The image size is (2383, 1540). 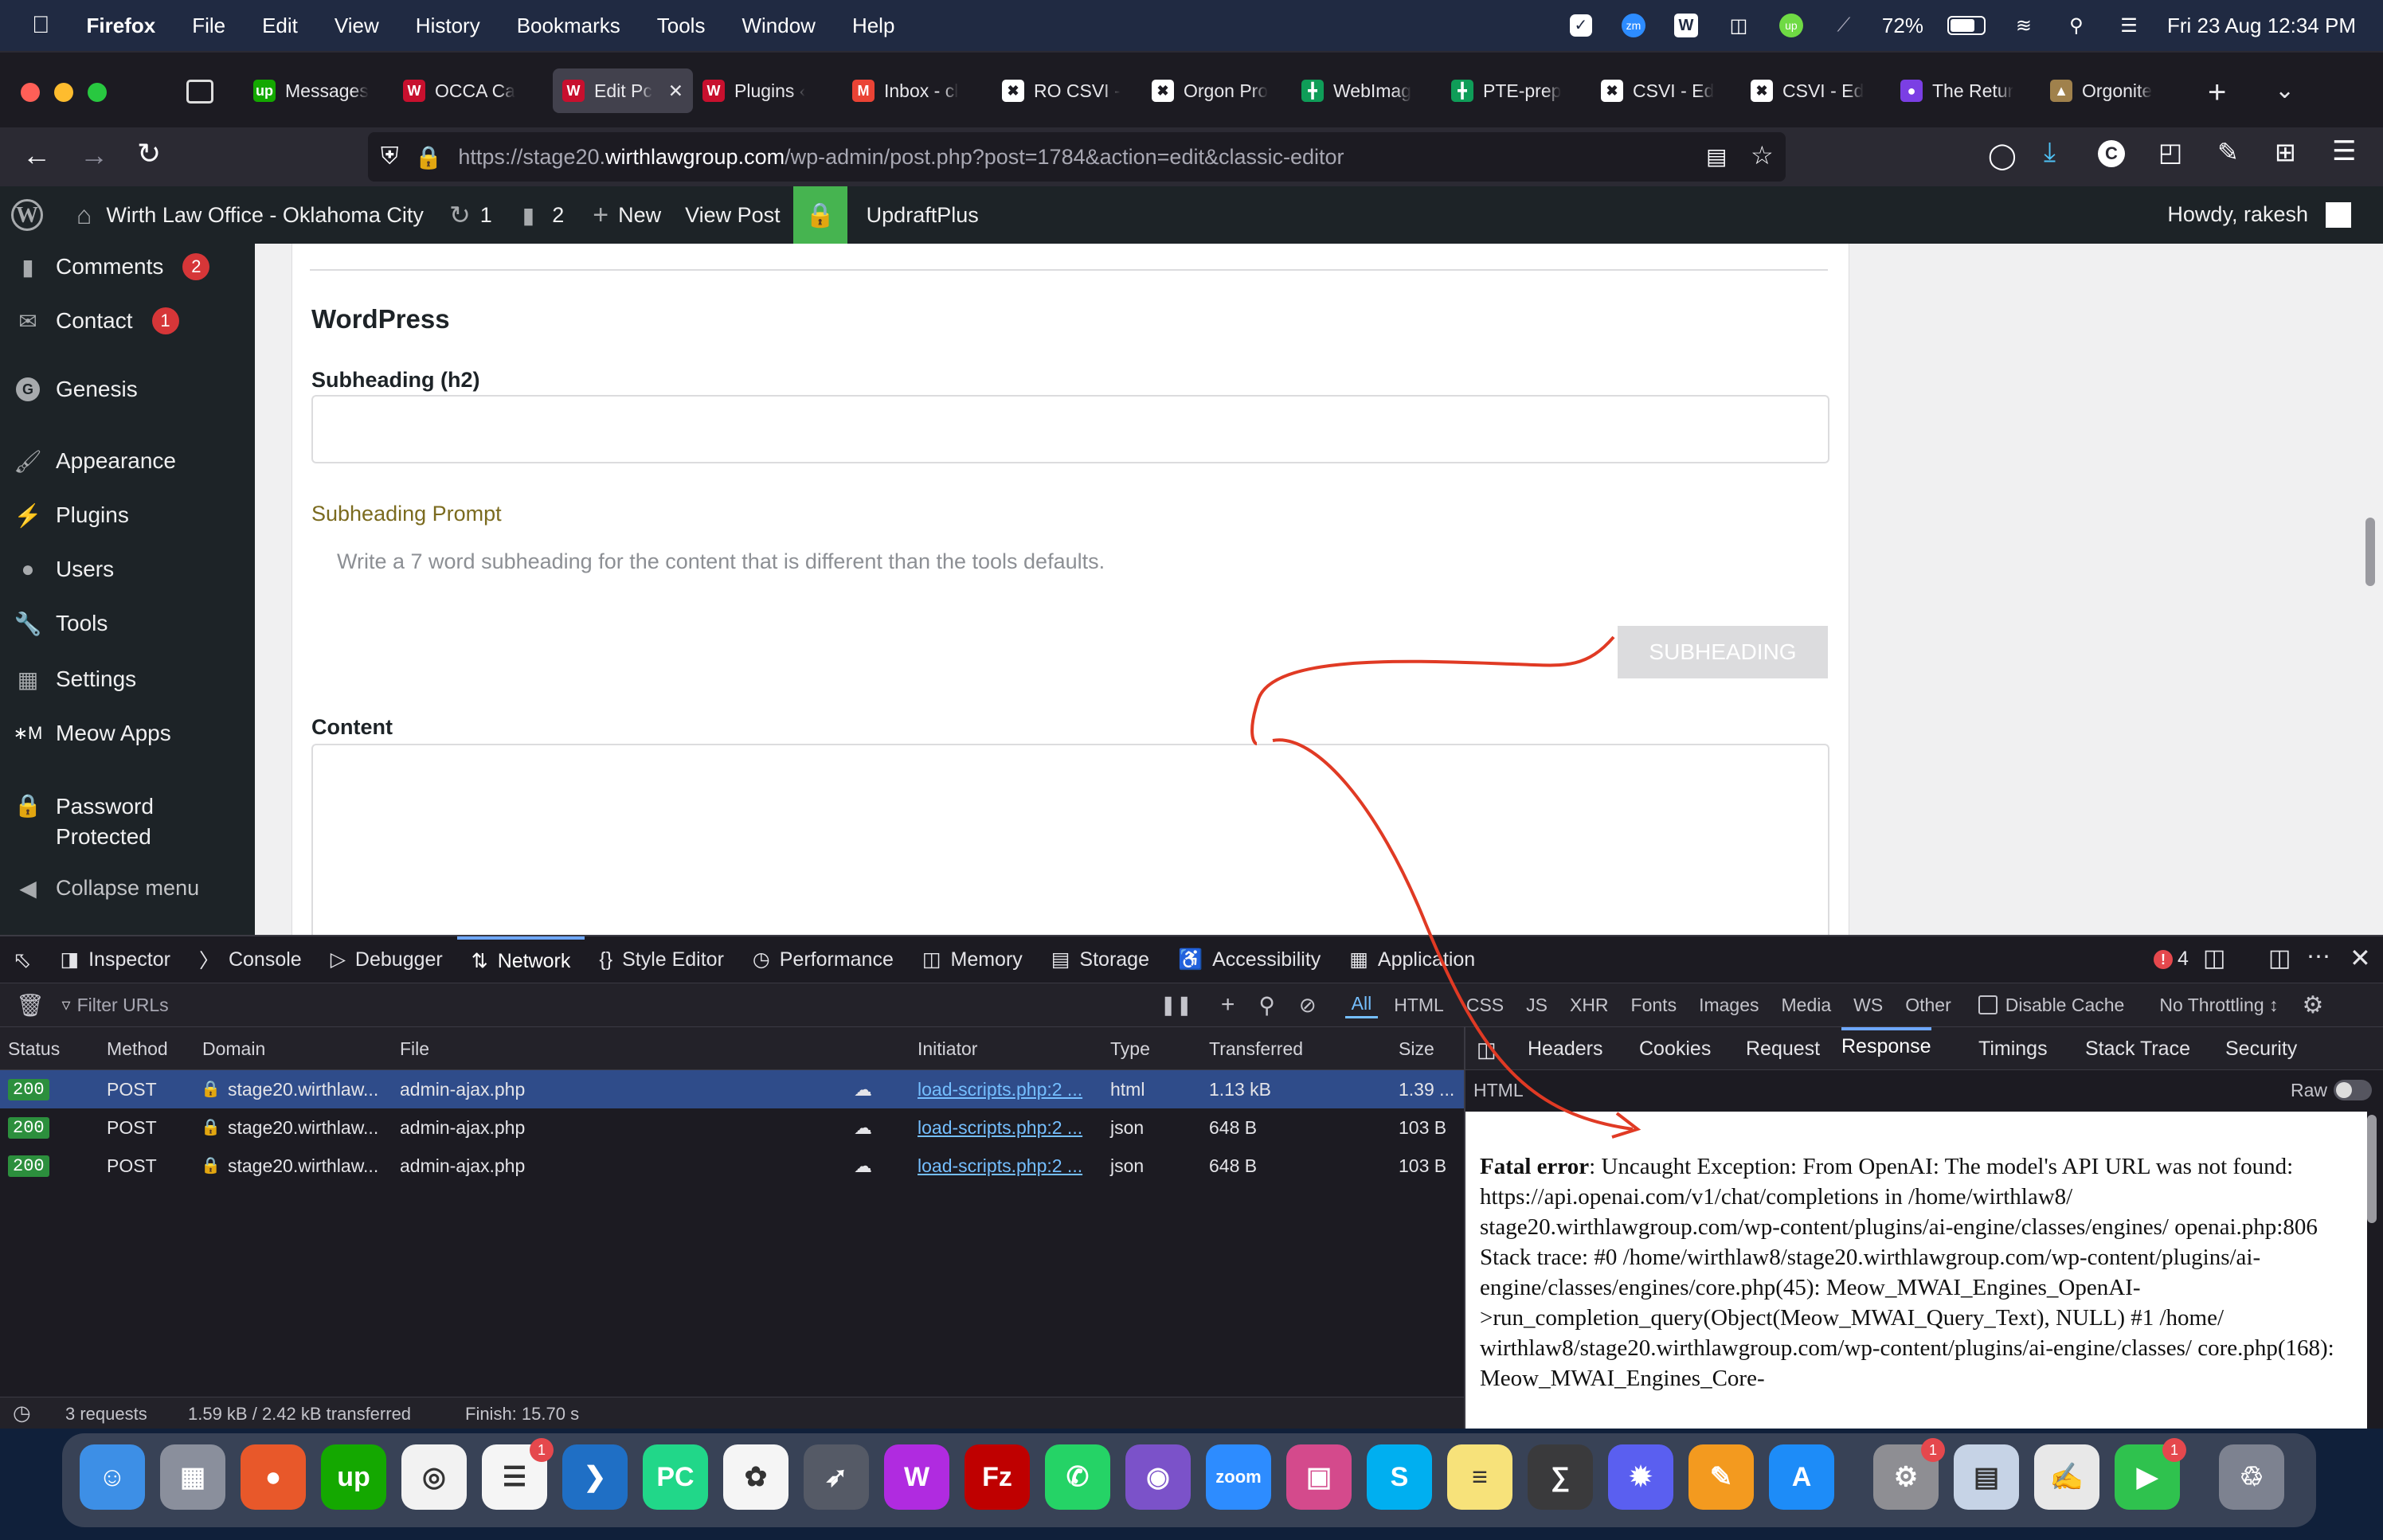 I want to click on trash-icon: ♲, so click(x=2251, y=1477).